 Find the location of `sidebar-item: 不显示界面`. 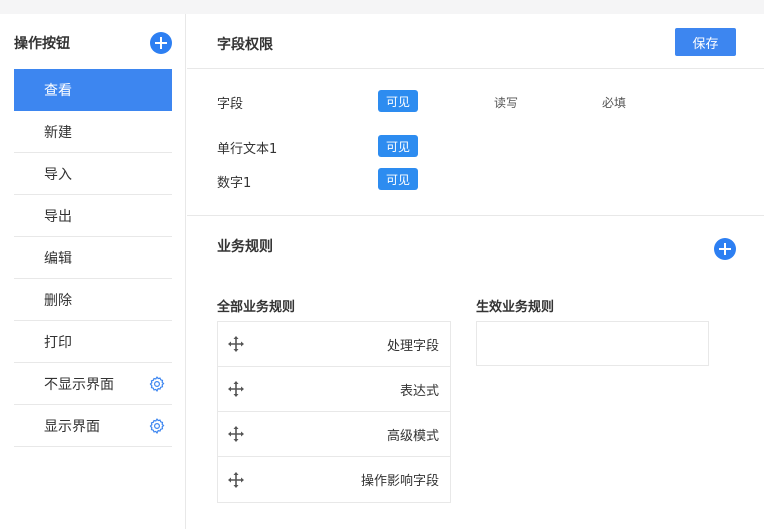

sidebar-item: 不显示界面 is located at coordinates (93, 384).